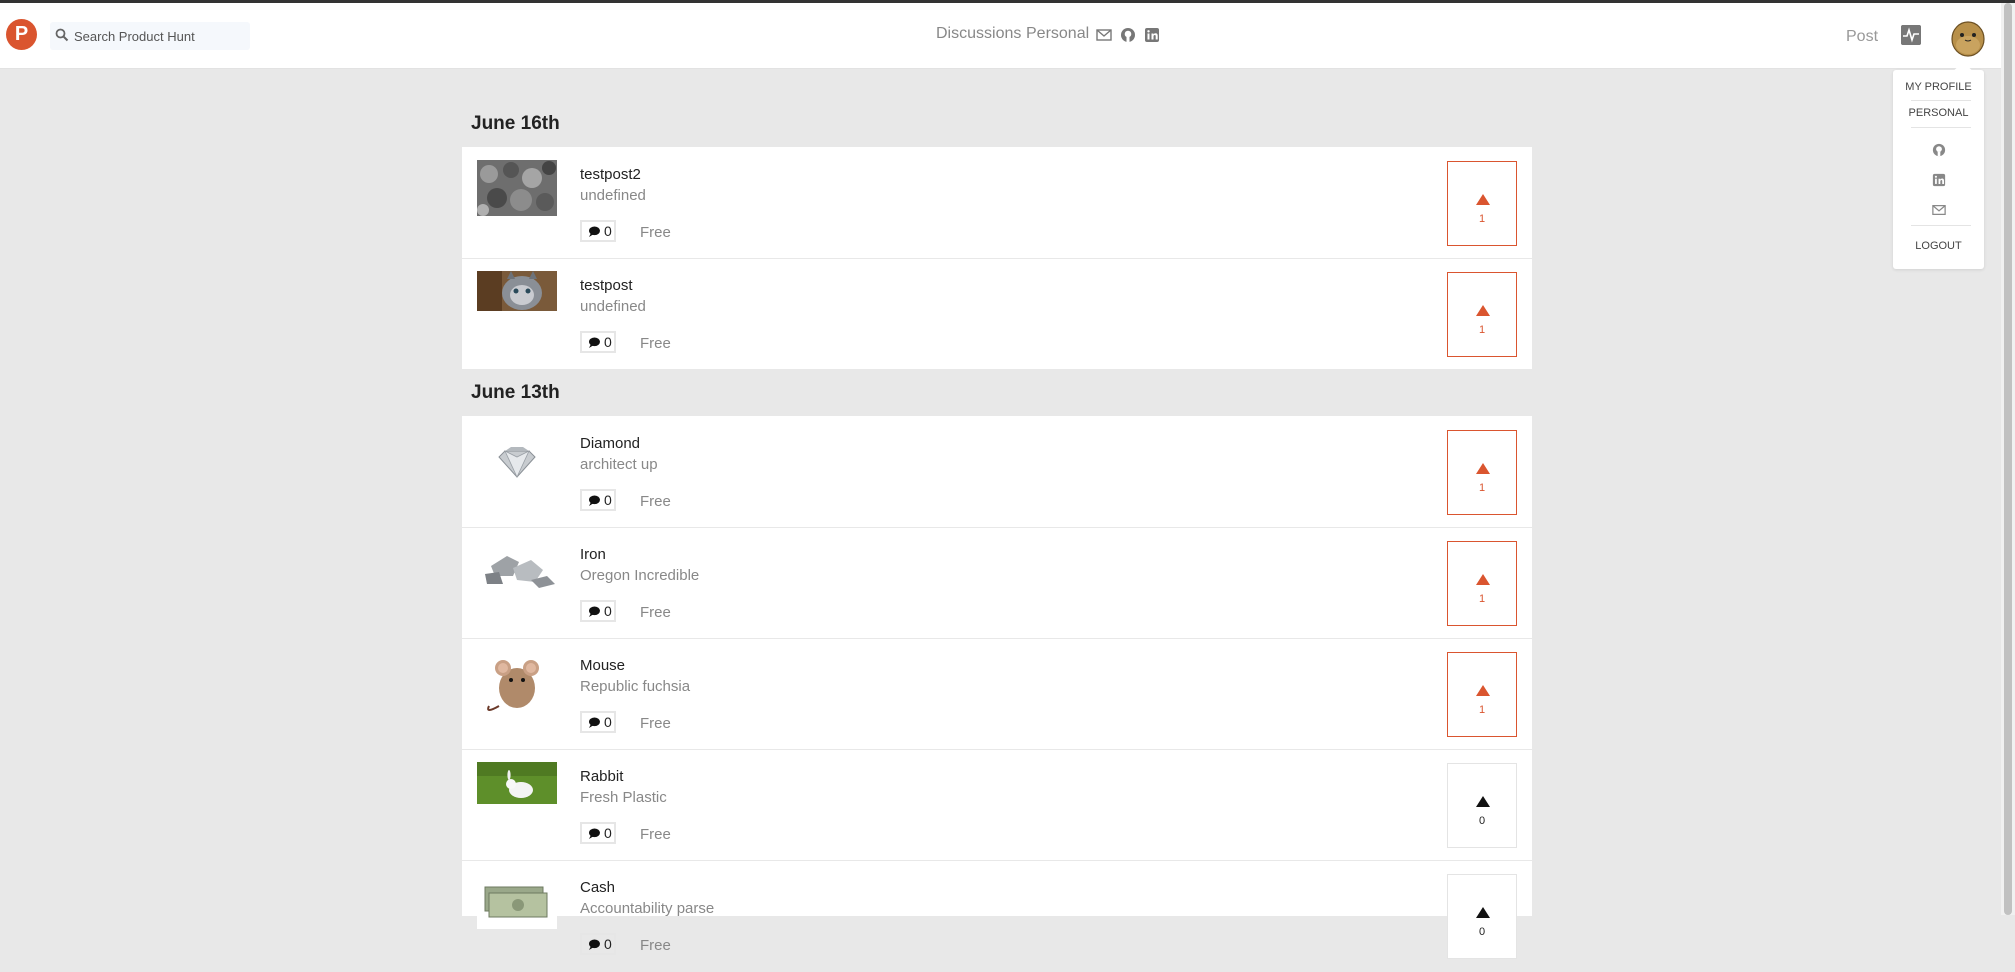  Describe the element at coordinates (1968, 37) in the screenshot. I see `user-avatar` at that location.